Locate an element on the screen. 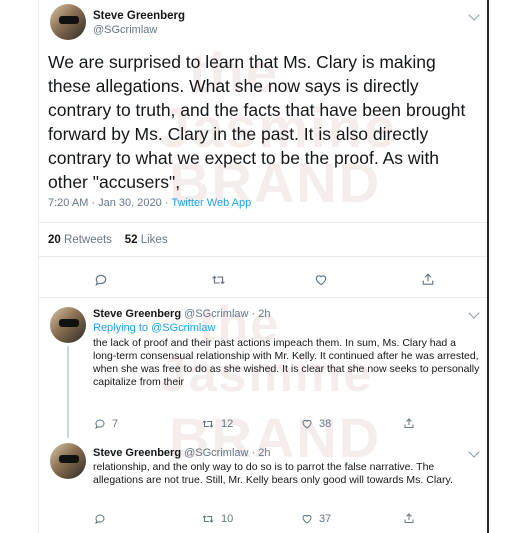  like-count: 38 is located at coordinates (325, 424).